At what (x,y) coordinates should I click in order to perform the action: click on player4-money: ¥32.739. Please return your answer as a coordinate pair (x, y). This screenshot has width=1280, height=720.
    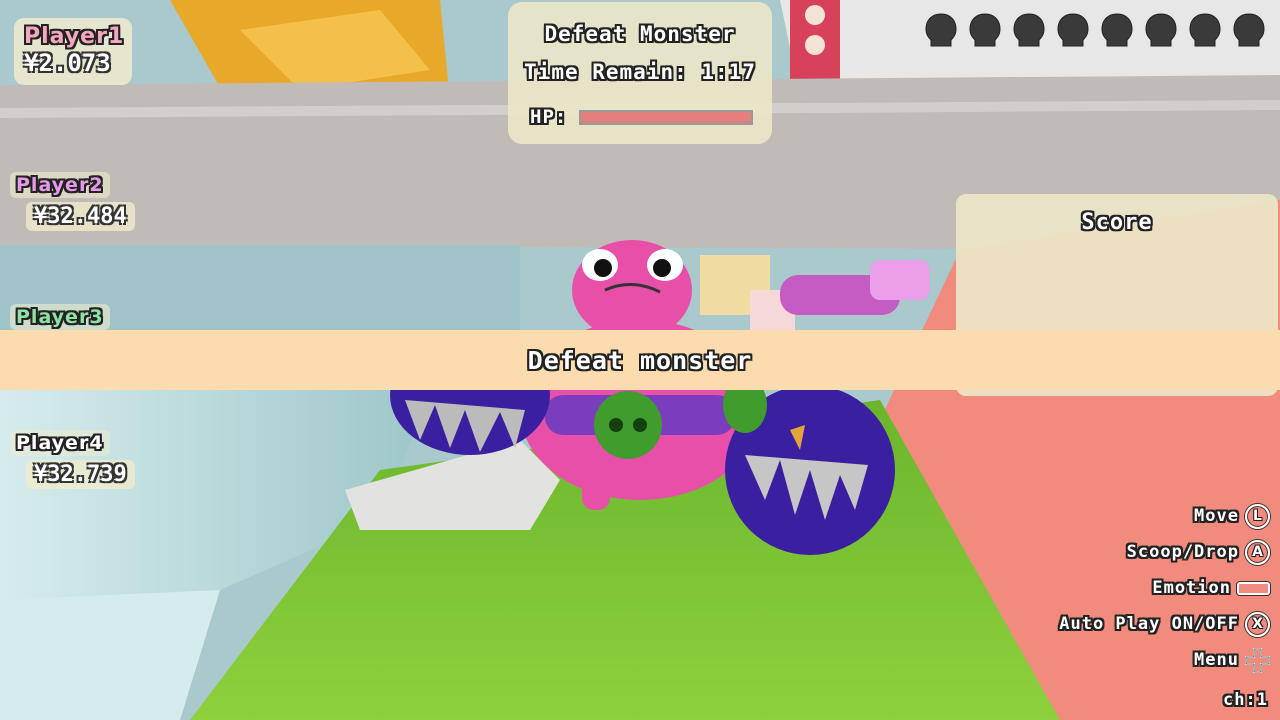
    Looking at the image, I should click on (80, 474).